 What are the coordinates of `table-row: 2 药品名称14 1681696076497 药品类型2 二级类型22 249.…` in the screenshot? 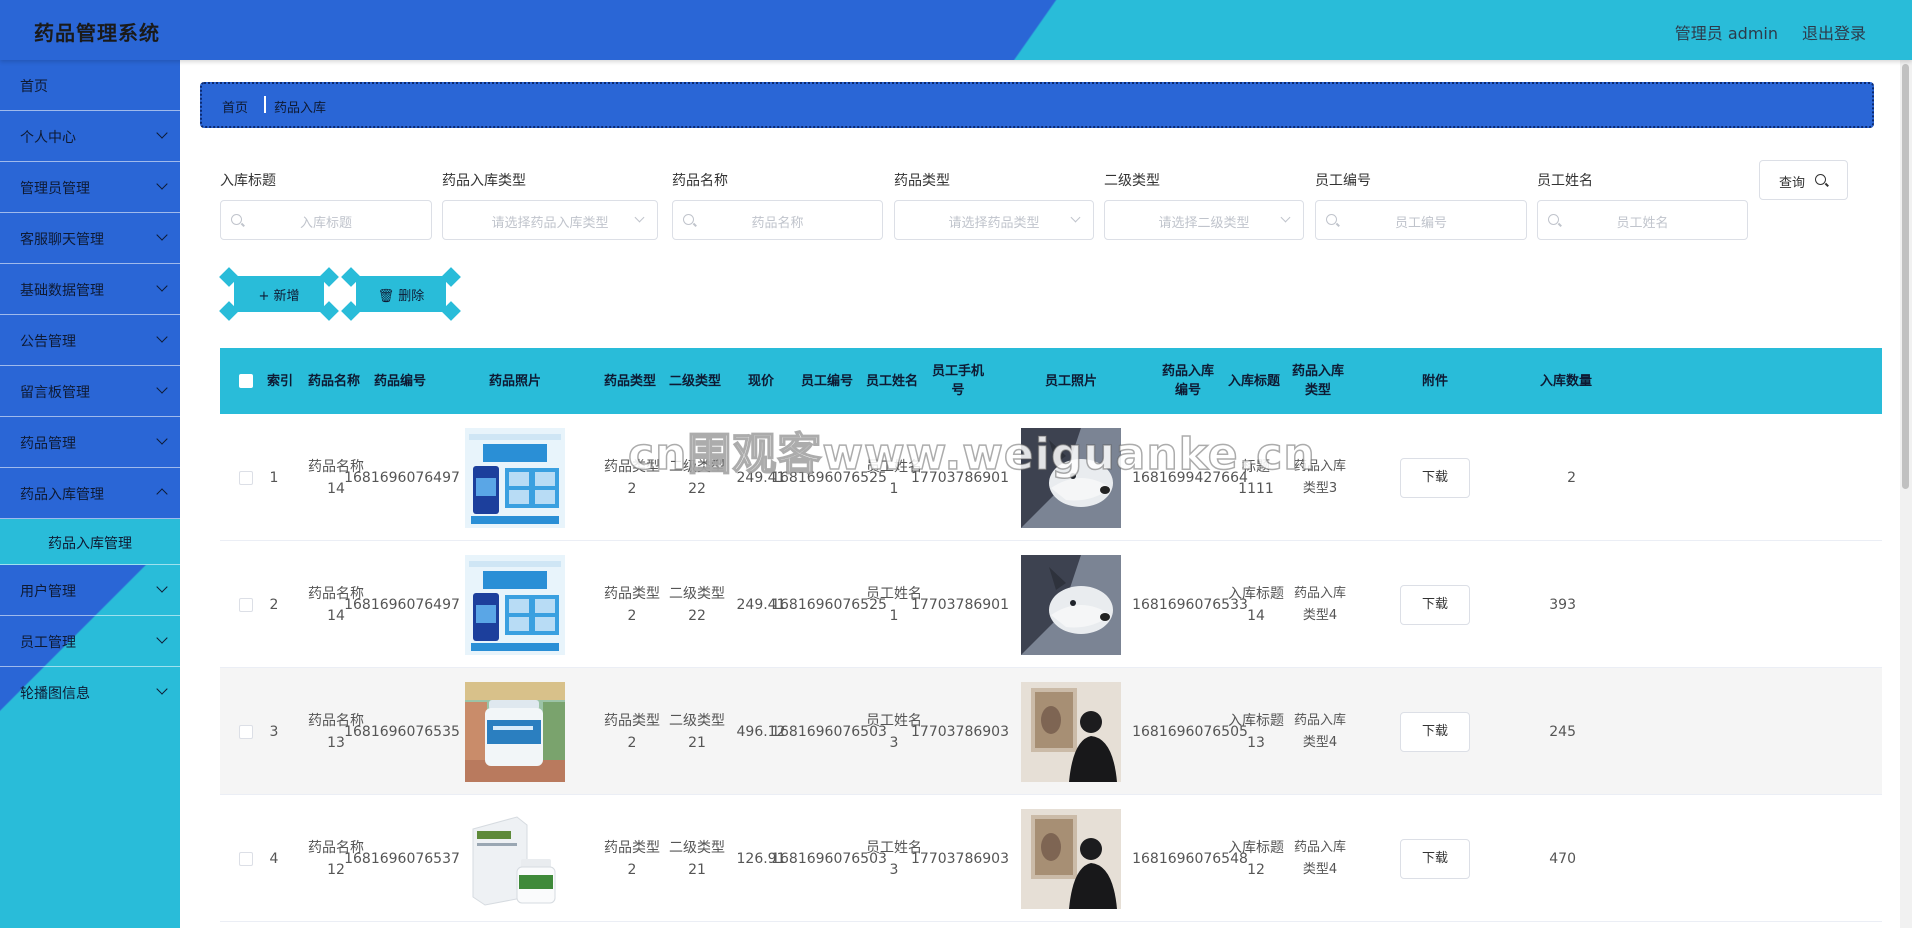 It's located at (1051, 604).